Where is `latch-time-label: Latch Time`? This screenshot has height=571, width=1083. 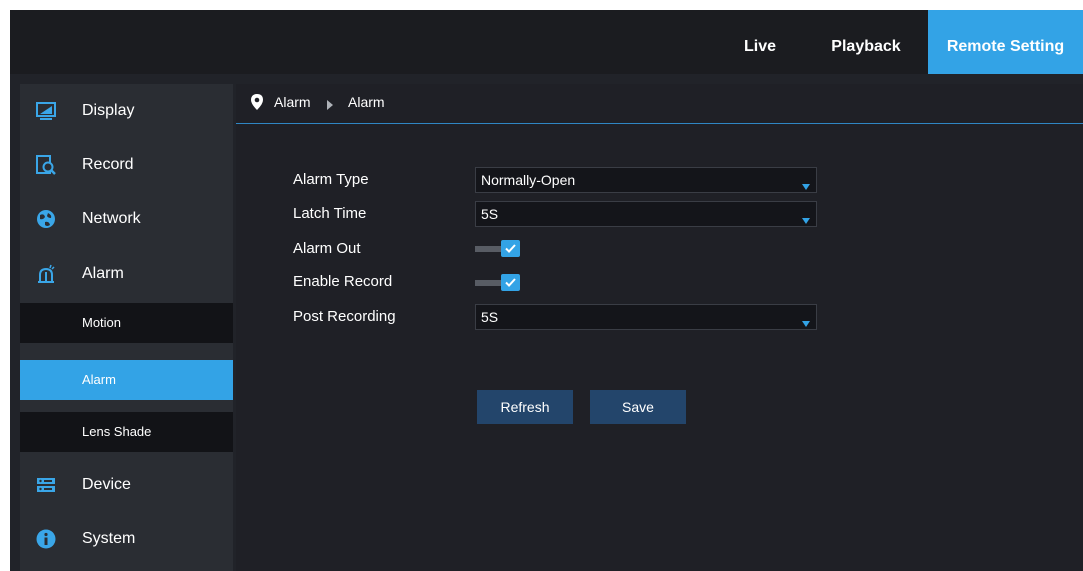 latch-time-label: Latch Time is located at coordinates (330, 213).